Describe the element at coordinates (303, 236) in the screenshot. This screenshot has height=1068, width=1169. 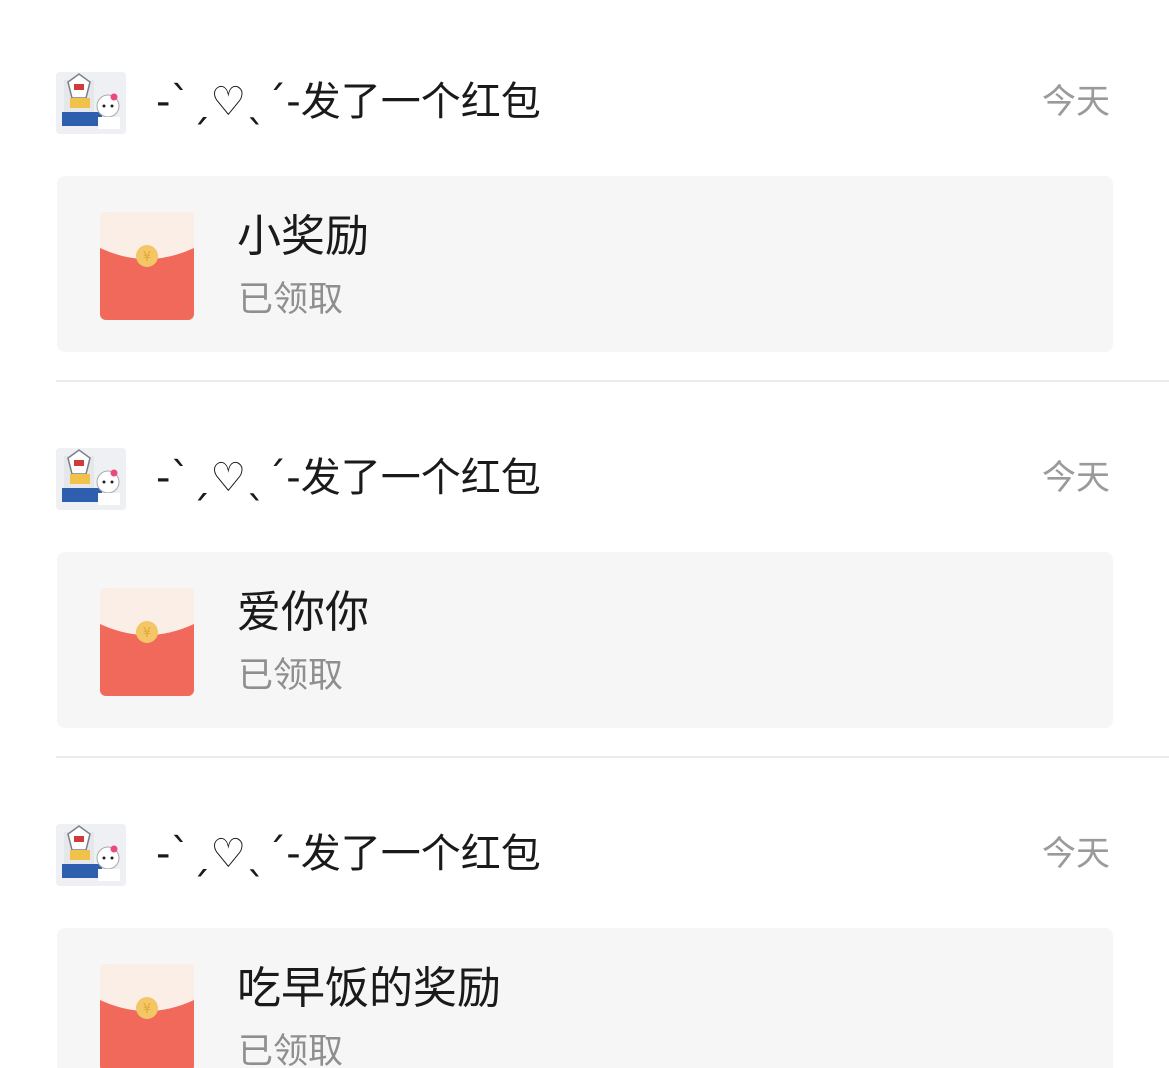
I see `card-title: 小奖励` at that location.